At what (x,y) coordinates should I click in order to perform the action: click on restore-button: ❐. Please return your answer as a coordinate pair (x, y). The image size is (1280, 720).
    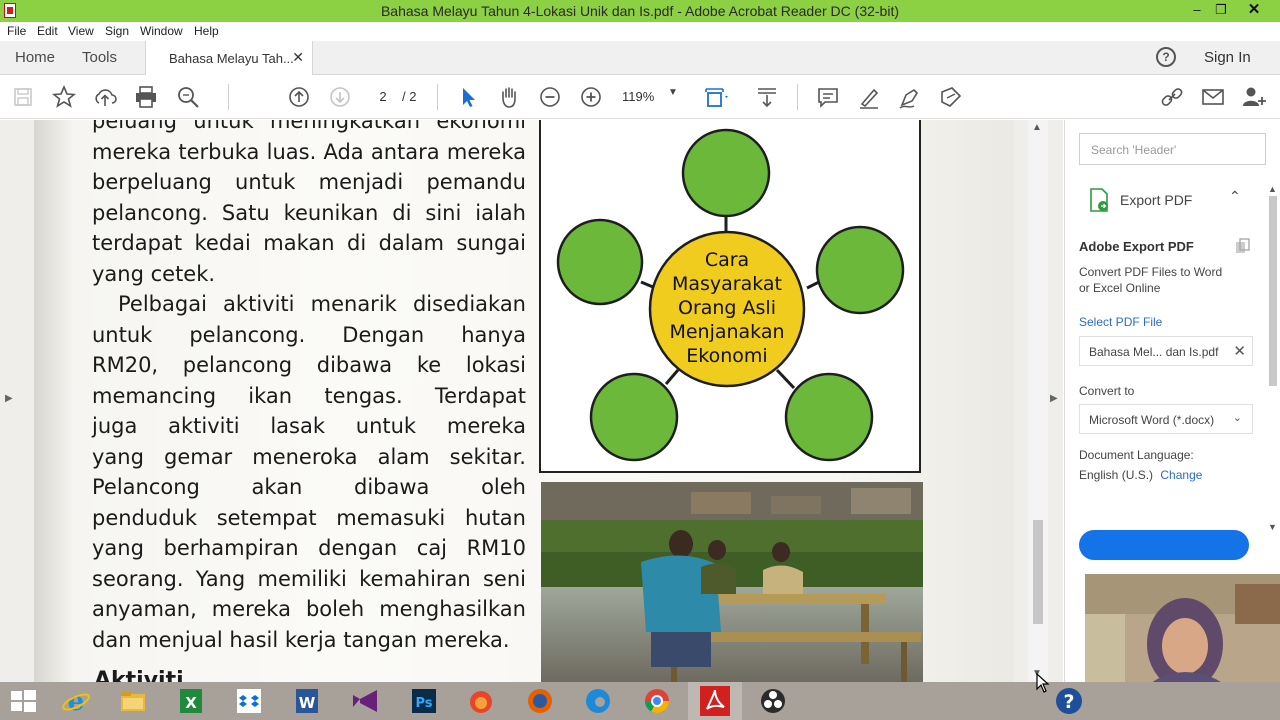
    Looking at the image, I should click on (1221, 10).